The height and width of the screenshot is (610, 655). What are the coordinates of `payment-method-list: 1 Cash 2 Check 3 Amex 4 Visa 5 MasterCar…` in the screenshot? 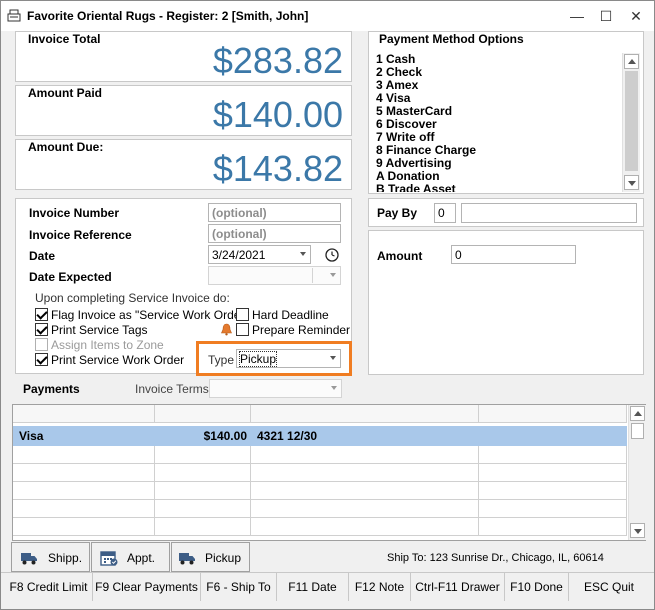 It's located at (498, 122).